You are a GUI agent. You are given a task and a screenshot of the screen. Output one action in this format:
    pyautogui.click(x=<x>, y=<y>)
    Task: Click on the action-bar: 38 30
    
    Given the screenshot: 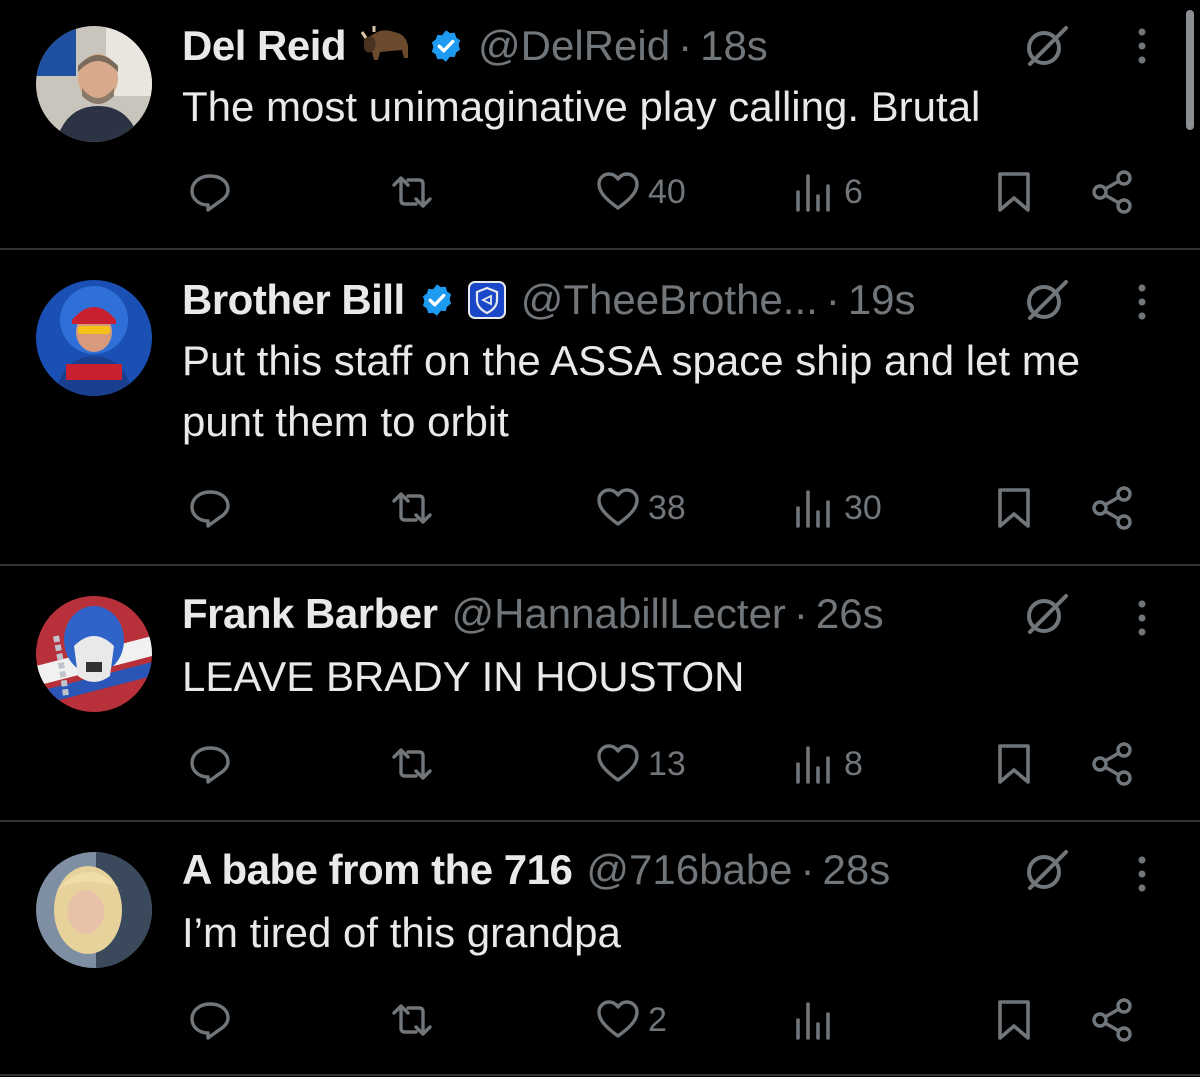 What is the action you would take?
    pyautogui.click(x=600, y=508)
    